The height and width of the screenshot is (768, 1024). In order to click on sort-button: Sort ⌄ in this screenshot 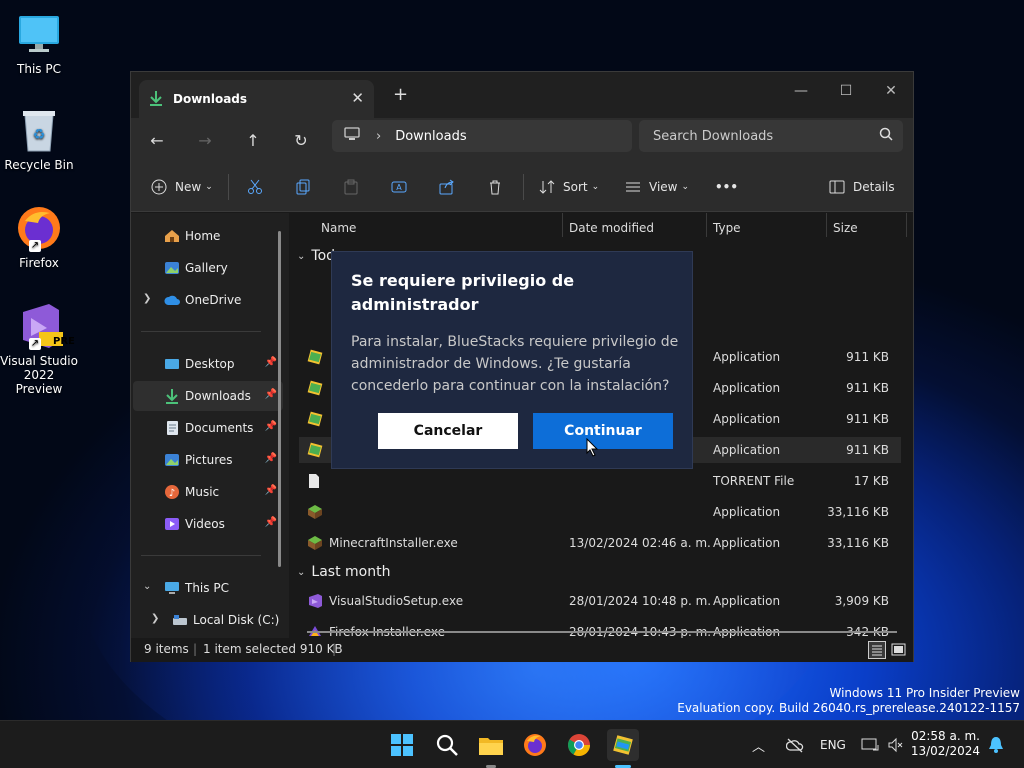, I will do `click(569, 187)`.